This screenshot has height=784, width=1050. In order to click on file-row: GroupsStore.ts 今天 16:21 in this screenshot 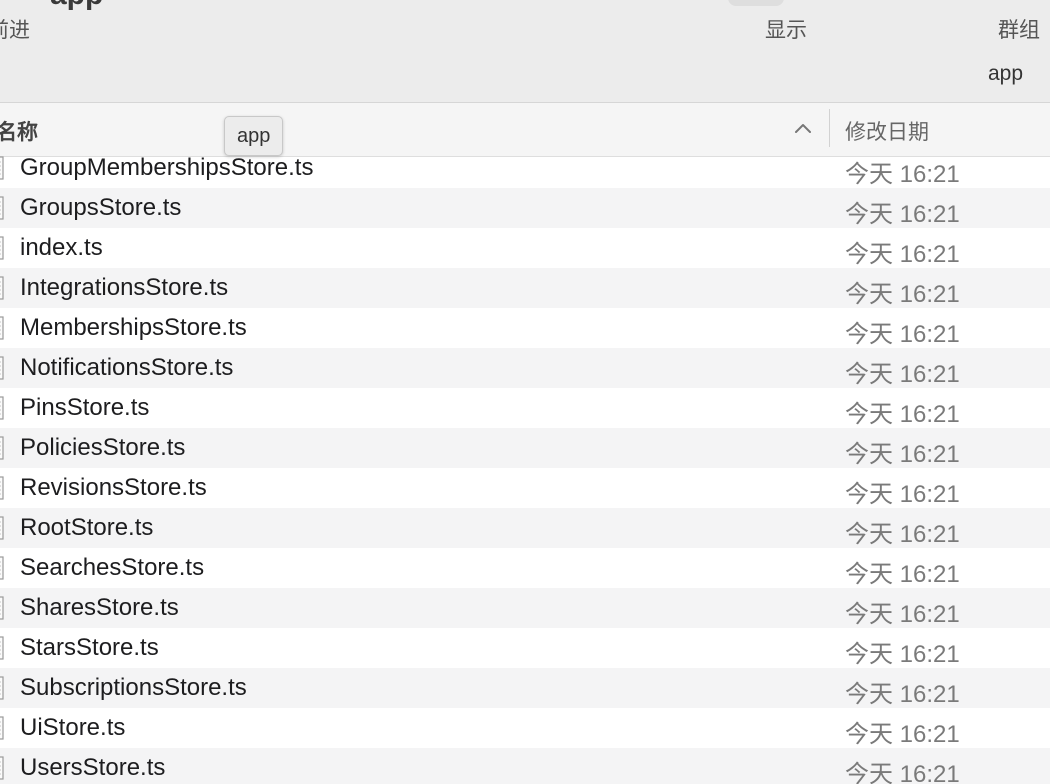, I will do `click(525, 208)`.